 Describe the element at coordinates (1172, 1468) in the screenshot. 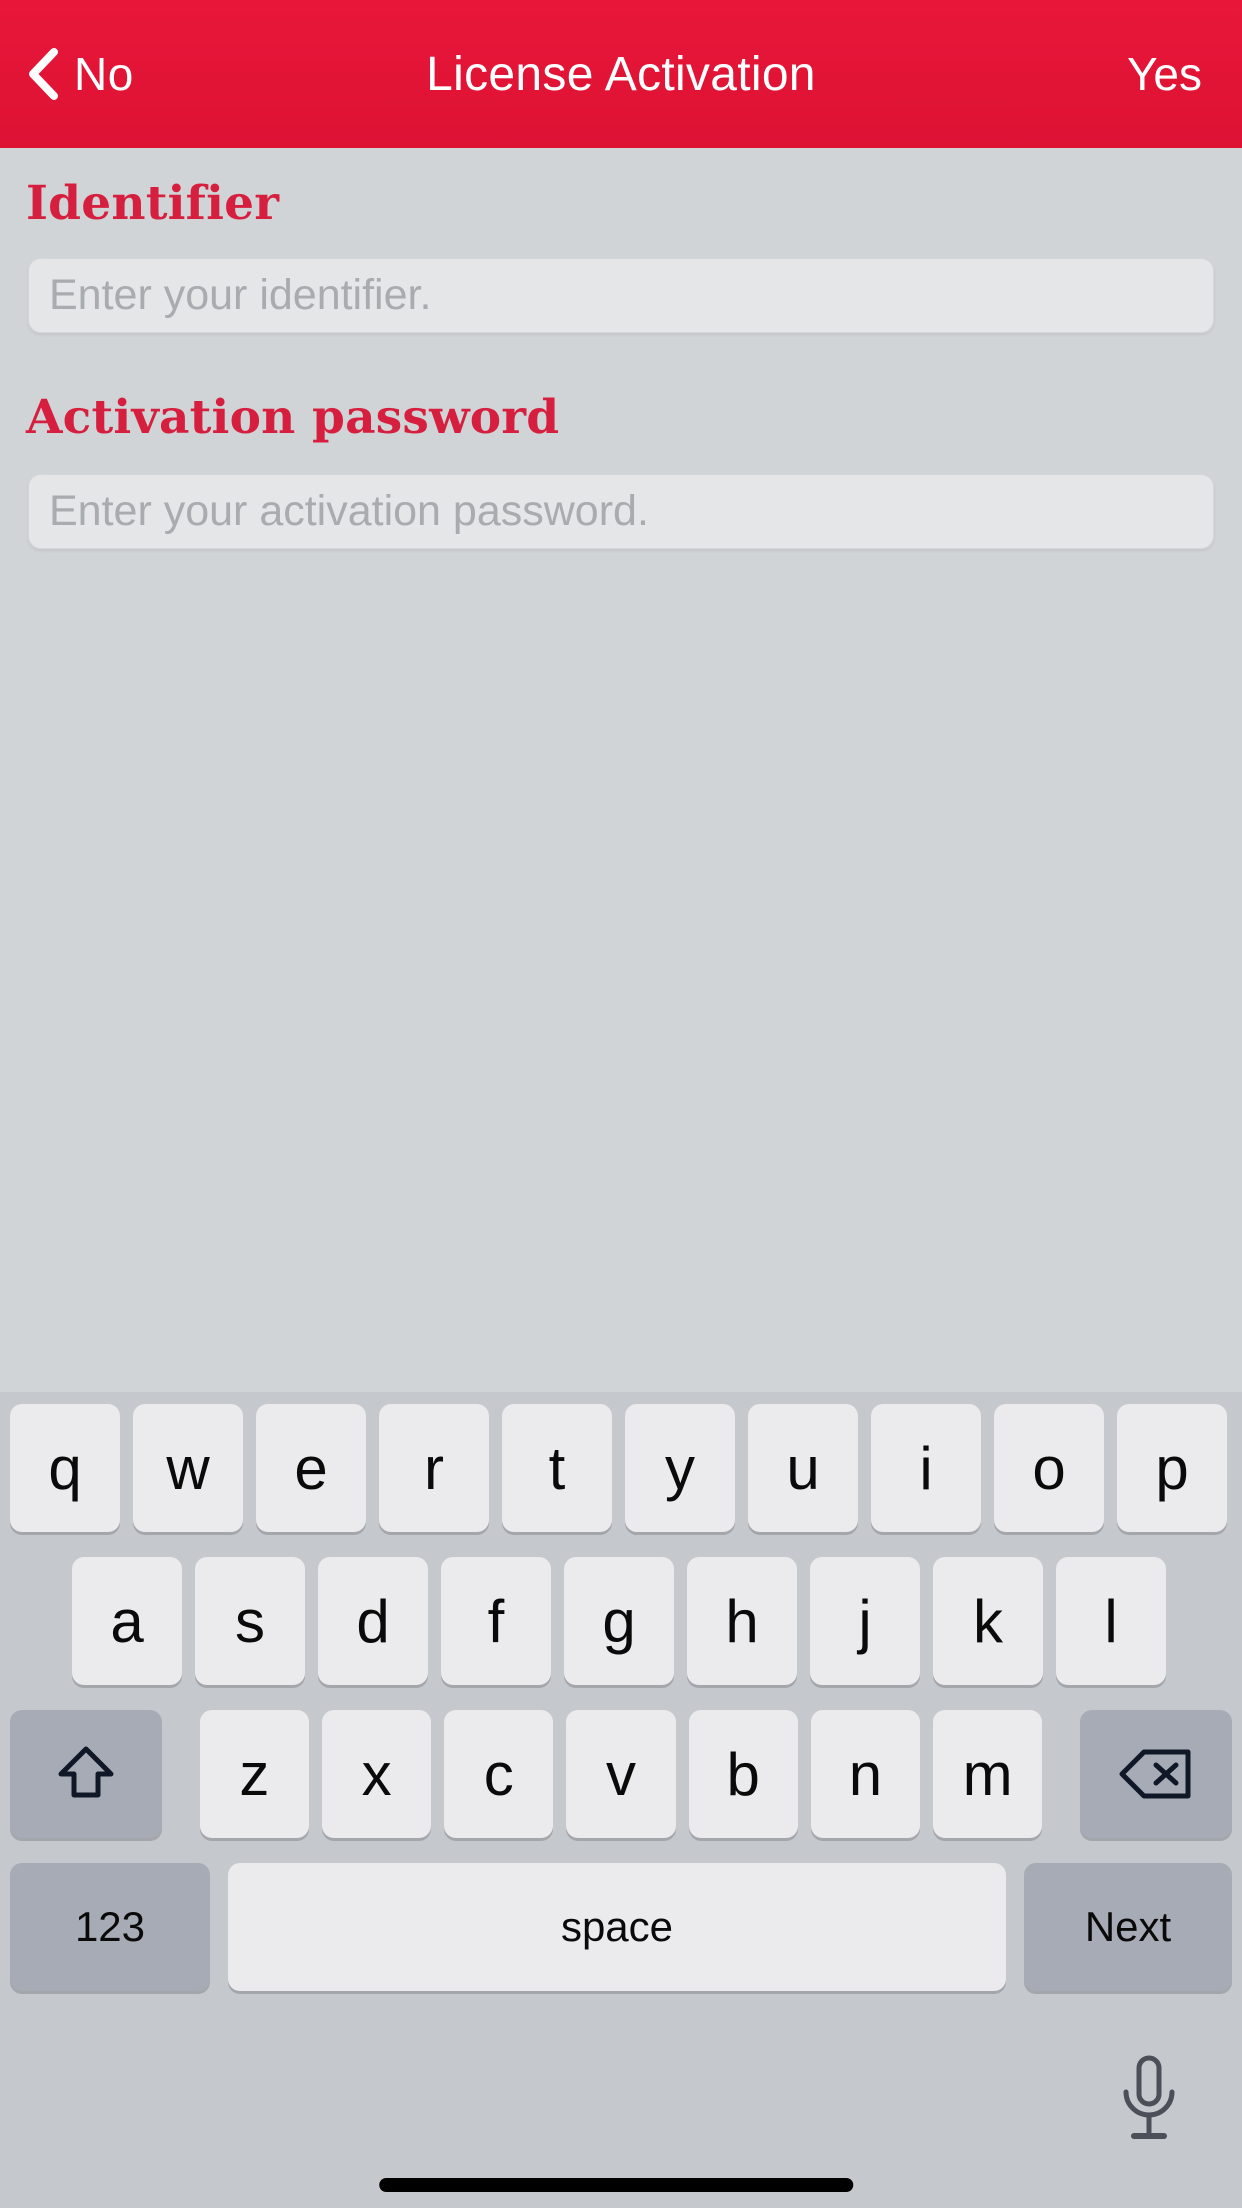

I see `key-p: p` at that location.